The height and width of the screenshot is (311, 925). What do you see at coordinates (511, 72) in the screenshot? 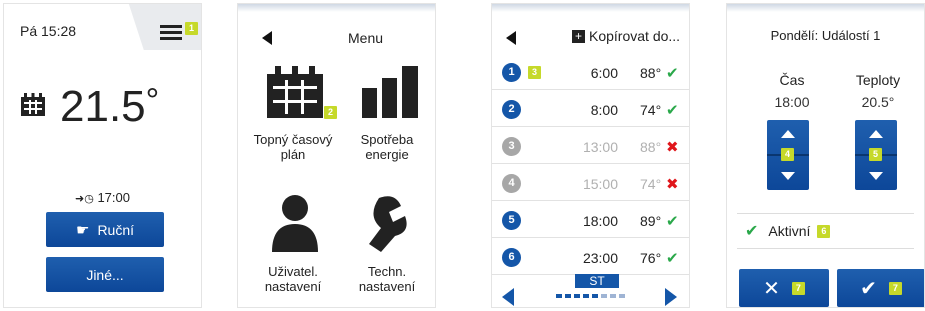
I see `event-number: 1` at bounding box center [511, 72].